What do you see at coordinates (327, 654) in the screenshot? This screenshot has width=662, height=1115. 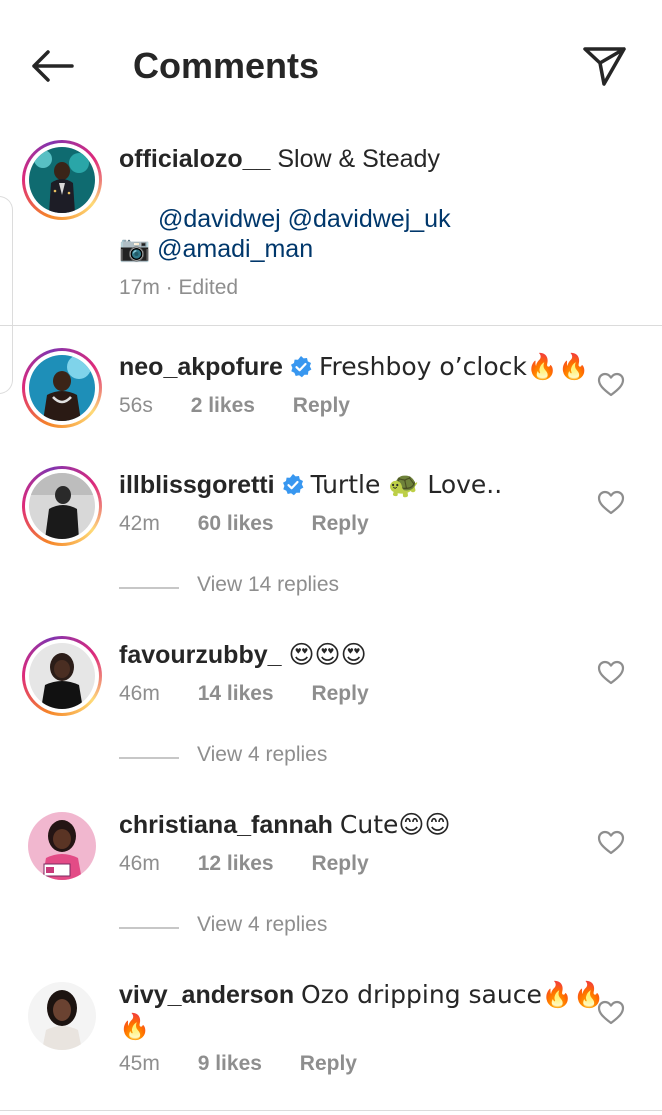 I see `comment-text: 😍😍😍` at bounding box center [327, 654].